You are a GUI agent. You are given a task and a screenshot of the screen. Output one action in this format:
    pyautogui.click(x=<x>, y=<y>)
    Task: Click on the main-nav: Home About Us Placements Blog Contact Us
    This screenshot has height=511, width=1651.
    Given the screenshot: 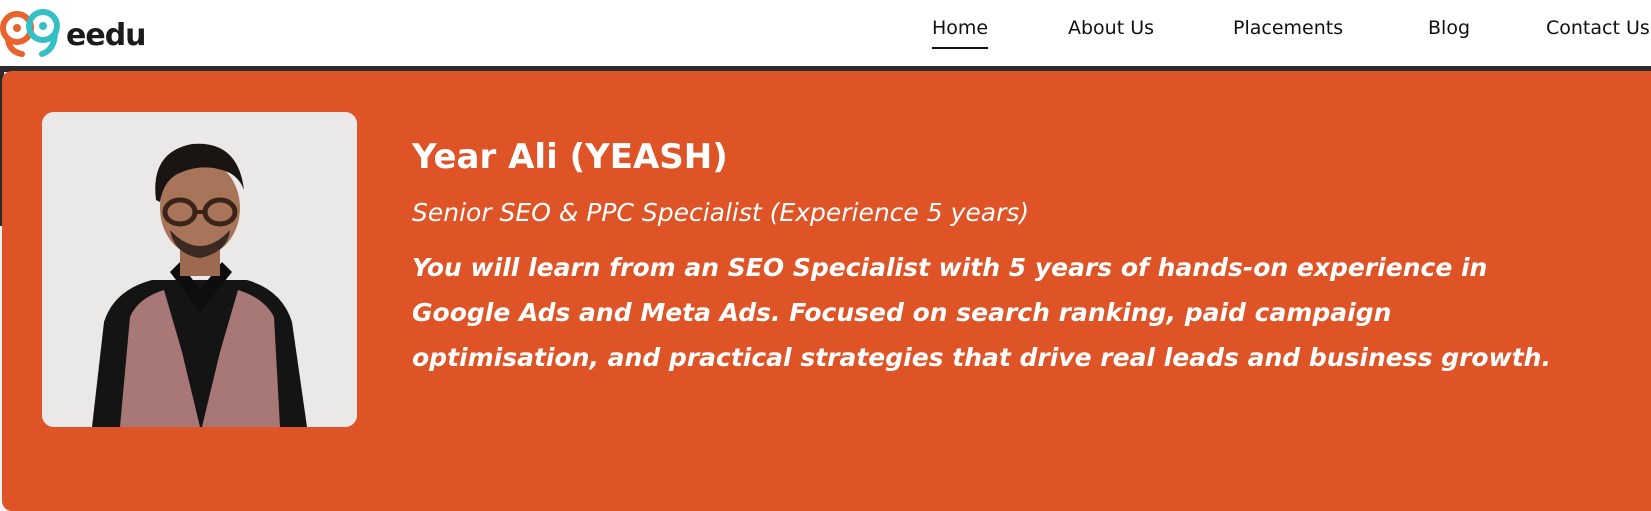 What is the action you would take?
    pyautogui.click(x=825, y=33)
    